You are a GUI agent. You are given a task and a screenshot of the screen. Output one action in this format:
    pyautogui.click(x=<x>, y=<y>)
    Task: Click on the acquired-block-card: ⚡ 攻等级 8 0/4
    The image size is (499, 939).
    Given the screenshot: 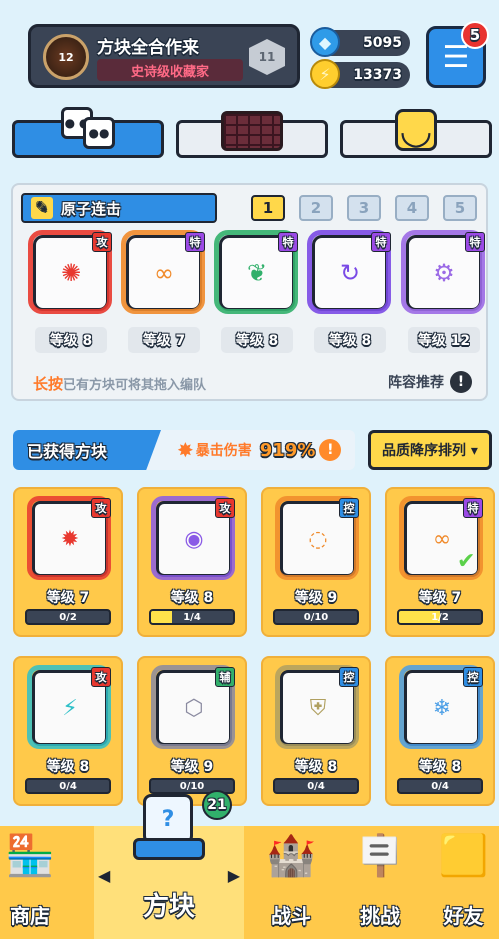 What is the action you would take?
    pyautogui.click(x=68, y=731)
    